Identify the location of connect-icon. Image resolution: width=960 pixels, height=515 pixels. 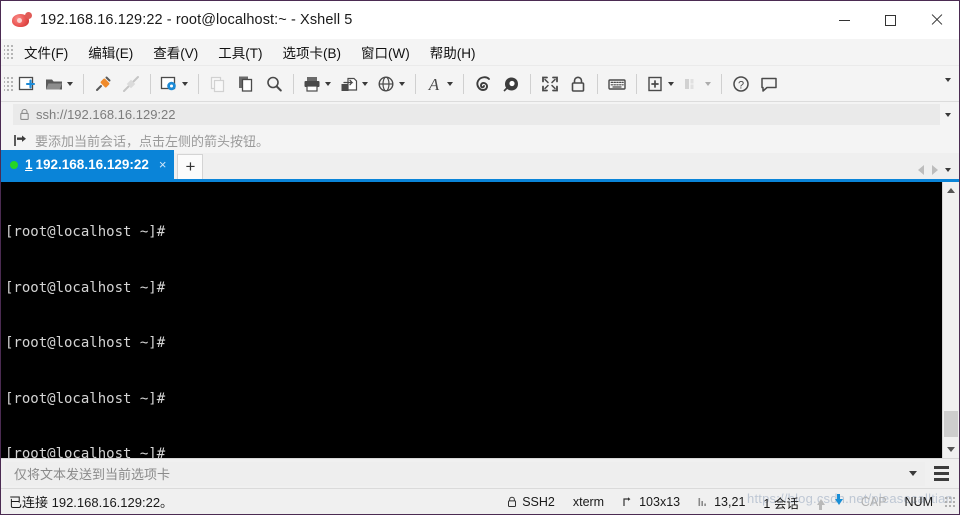
(103, 84).